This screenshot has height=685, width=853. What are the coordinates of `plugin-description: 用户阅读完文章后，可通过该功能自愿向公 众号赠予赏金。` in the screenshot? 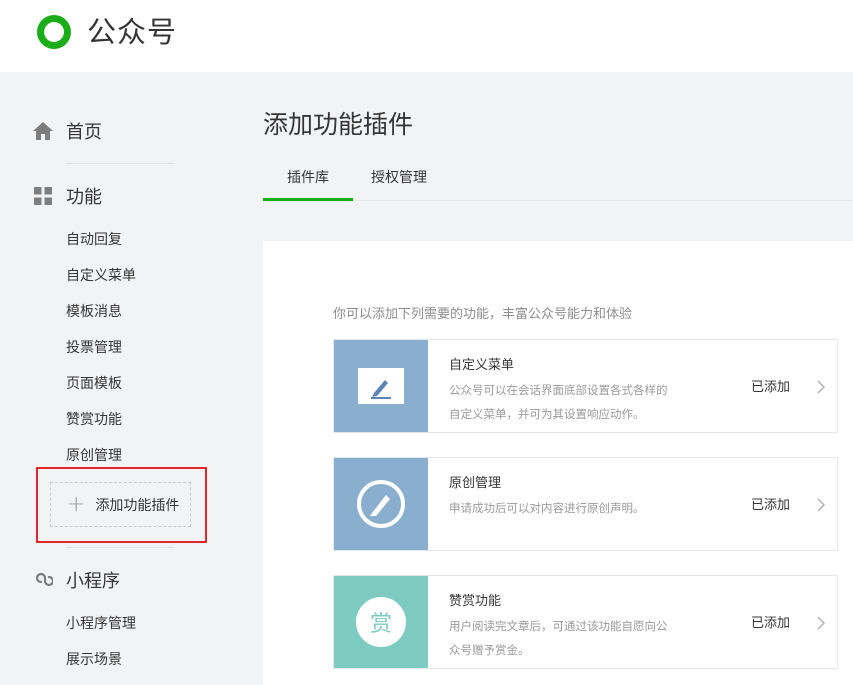 It's located at (569, 638).